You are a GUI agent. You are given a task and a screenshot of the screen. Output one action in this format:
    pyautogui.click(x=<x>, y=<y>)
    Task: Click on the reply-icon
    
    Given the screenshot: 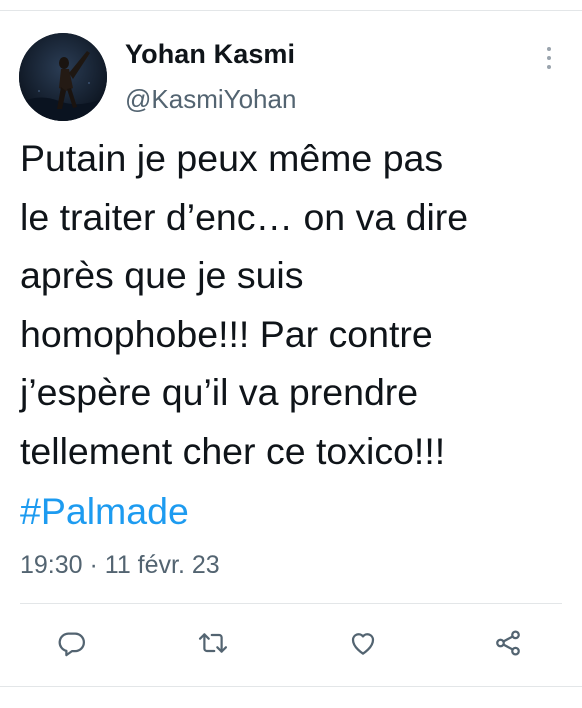 What is the action you would take?
    pyautogui.click(x=71, y=644)
    